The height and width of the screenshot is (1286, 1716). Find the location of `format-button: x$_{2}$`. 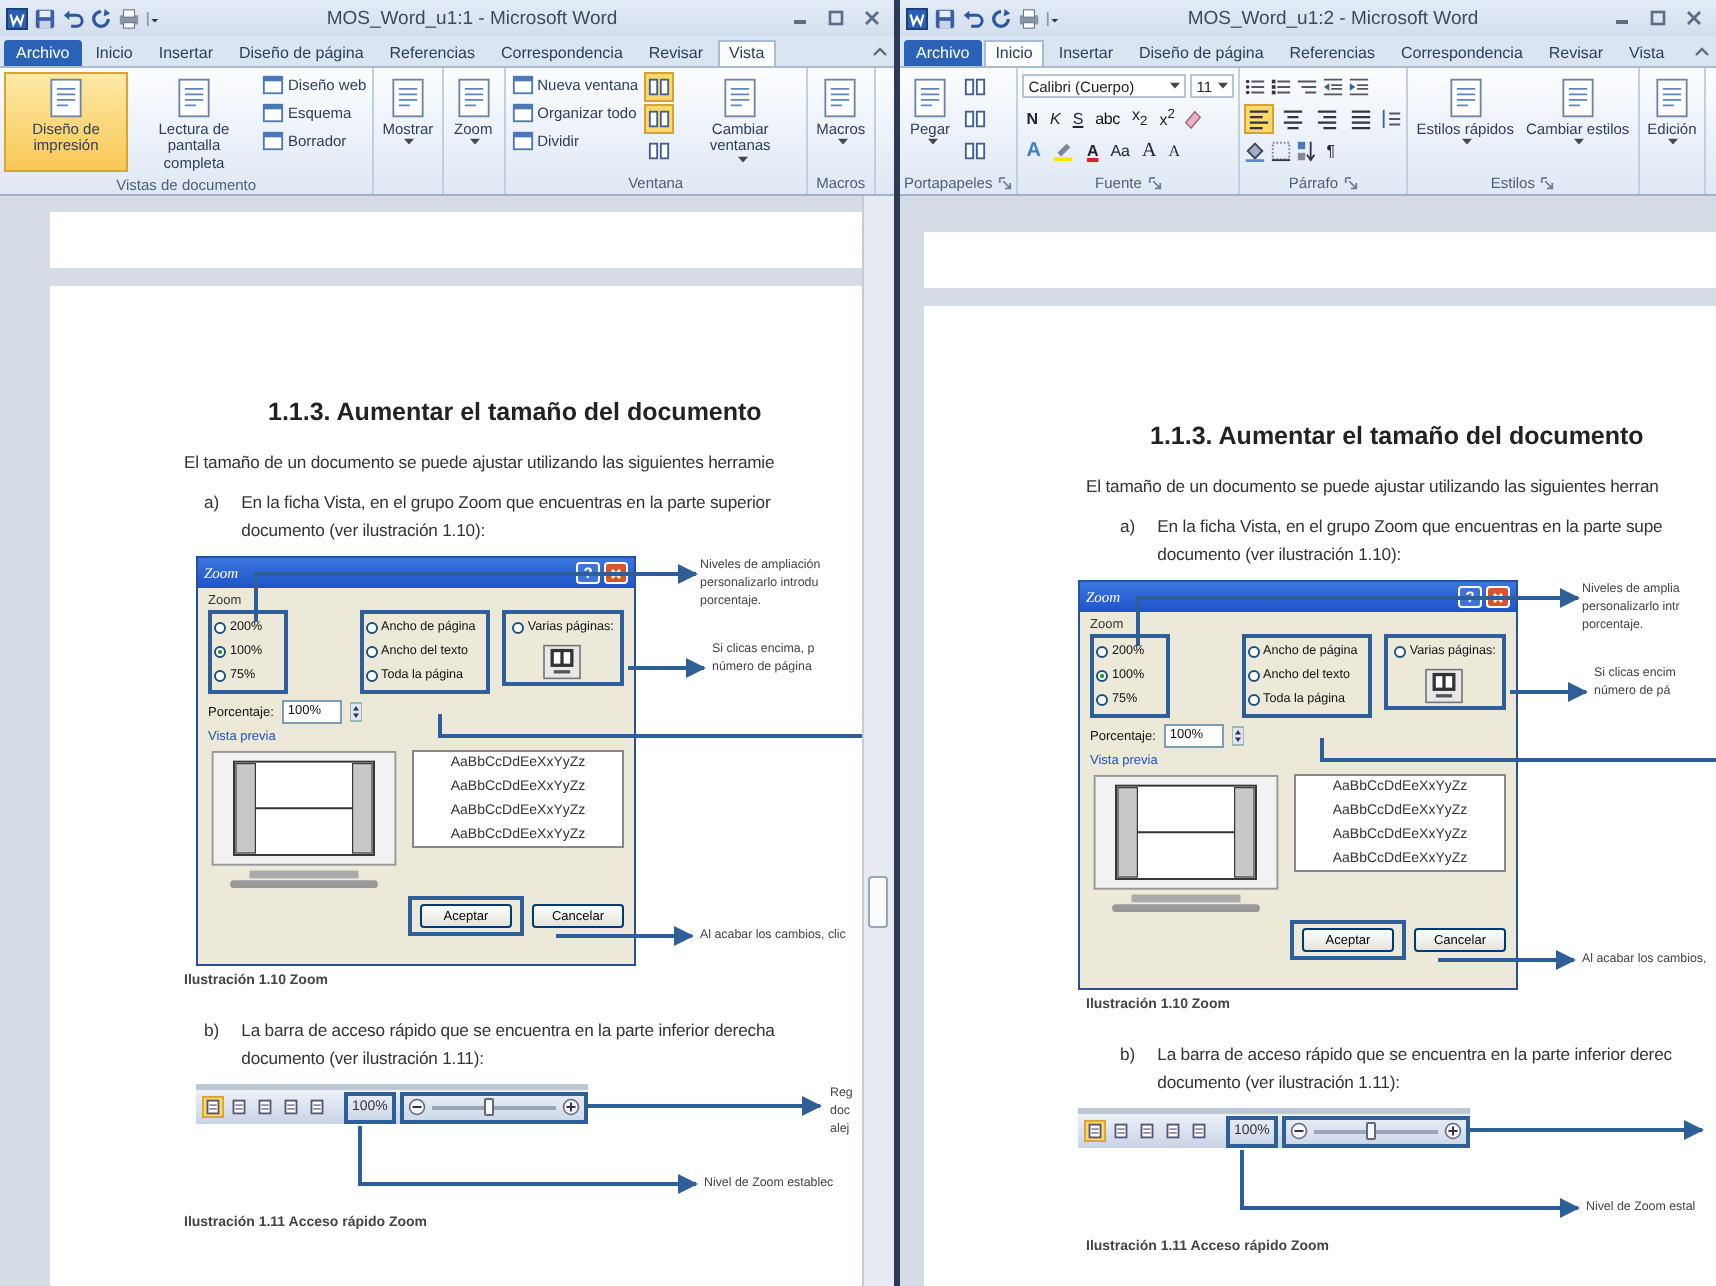

format-button: x$_{2}$ is located at coordinates (1139, 118).